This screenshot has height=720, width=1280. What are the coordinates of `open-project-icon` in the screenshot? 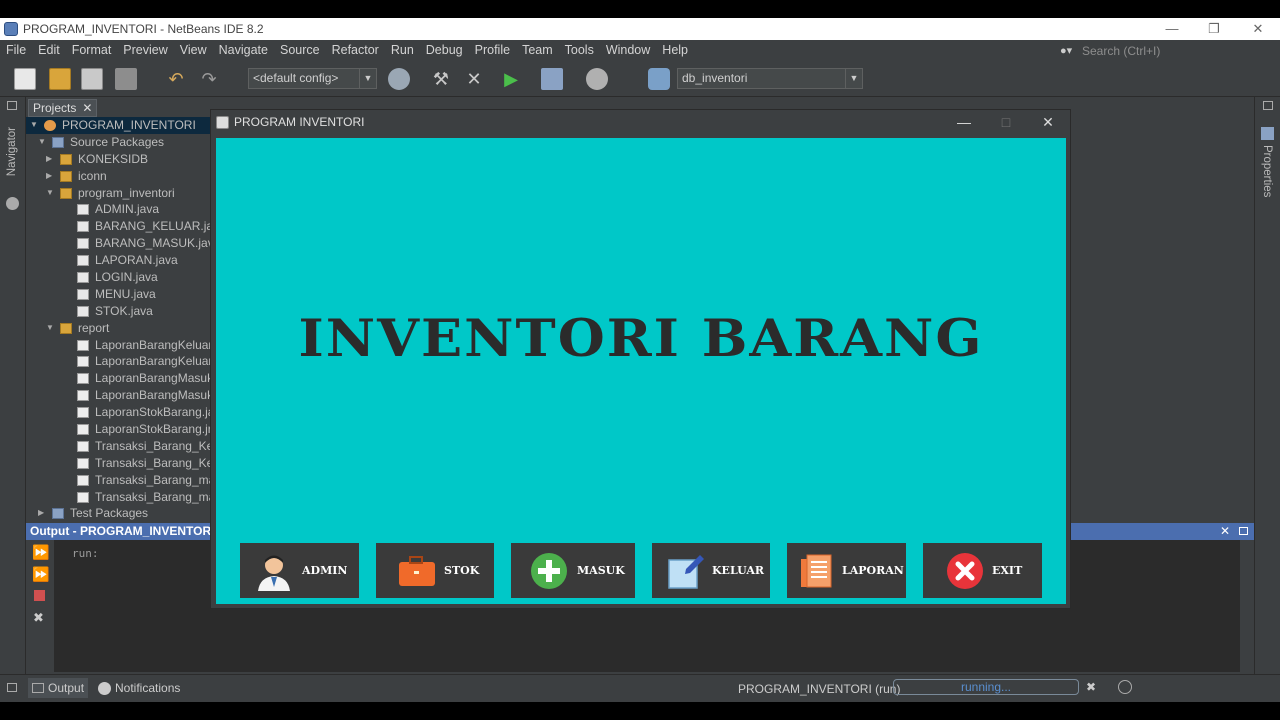 It's located at (92, 79).